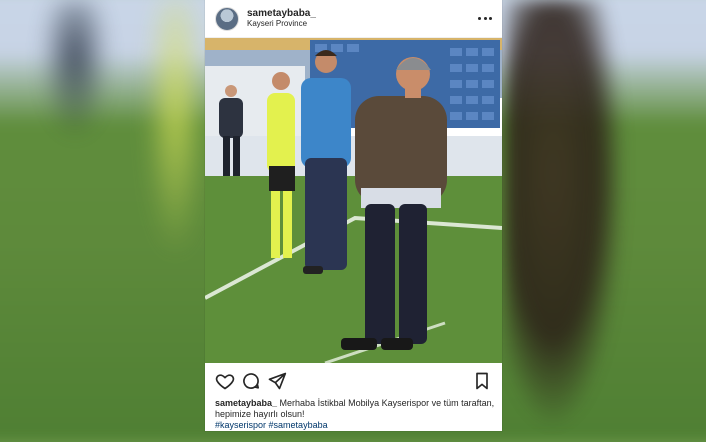 The image size is (706, 442). Describe the element at coordinates (298, 425) in the screenshot. I see `hashtag-sametaybaba: #sametaybaba` at that location.